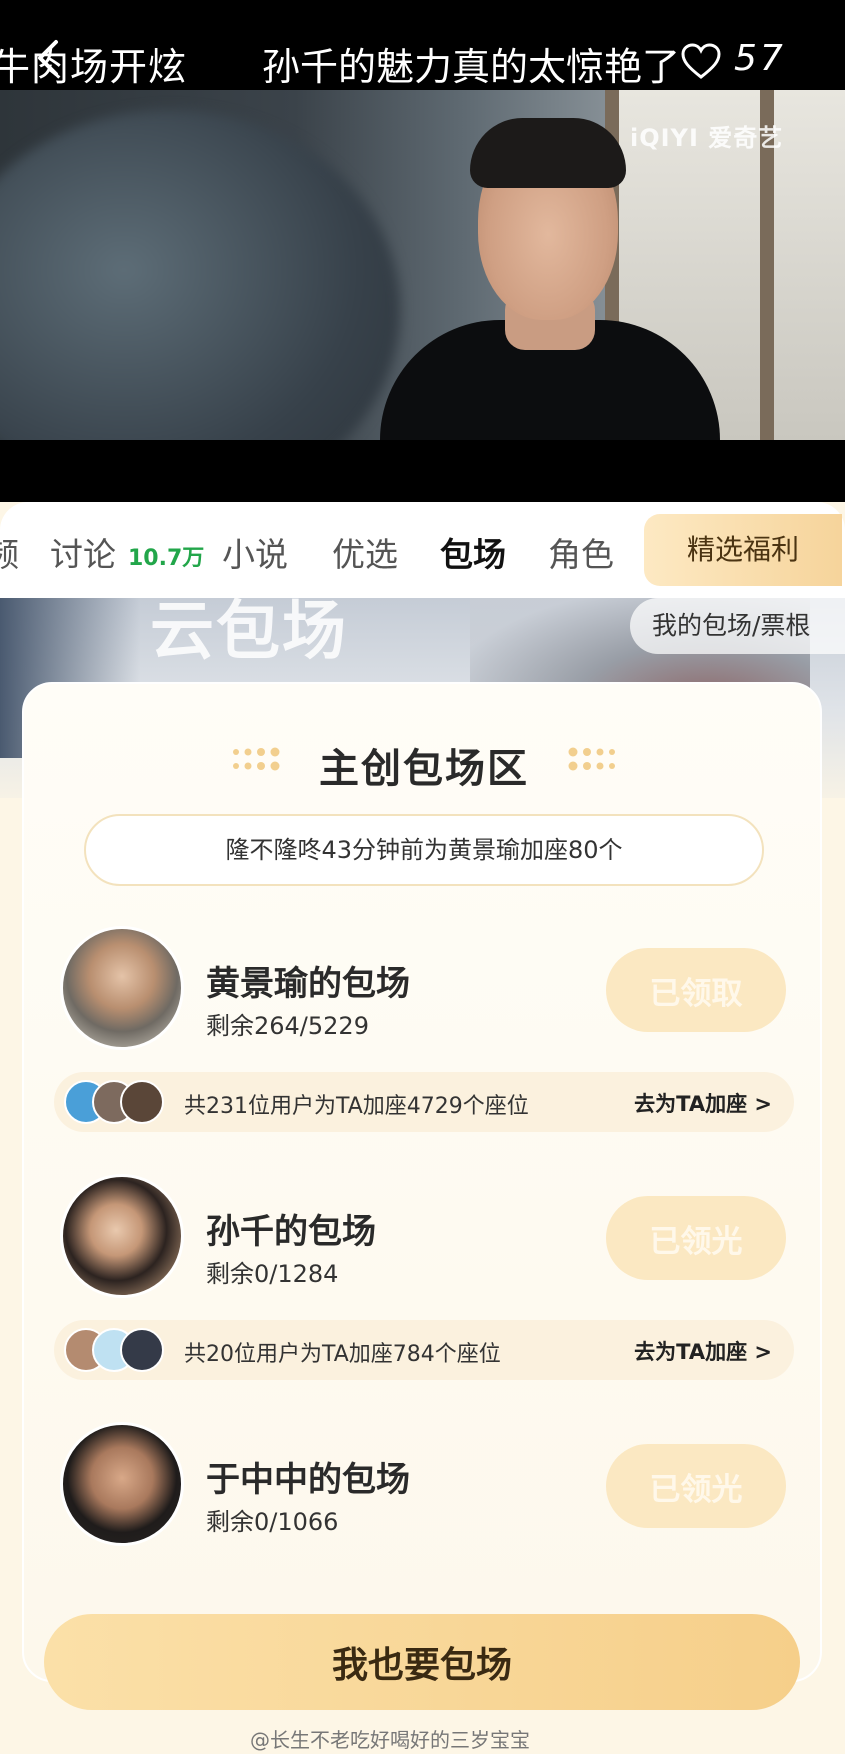  Describe the element at coordinates (424, 1532) in the screenshot. I see `screening-row: 于中中的包场 剩余0/1066 已领光` at that location.